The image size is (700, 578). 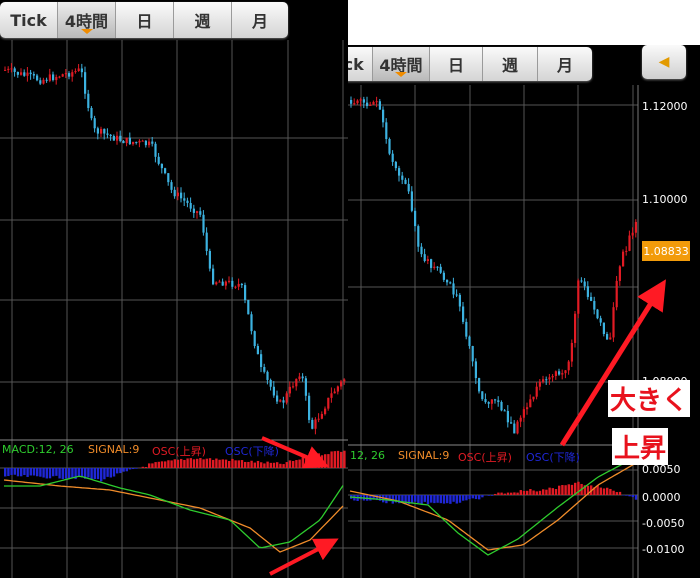 I want to click on osc-tick: -0.0100, so click(x=663, y=549).